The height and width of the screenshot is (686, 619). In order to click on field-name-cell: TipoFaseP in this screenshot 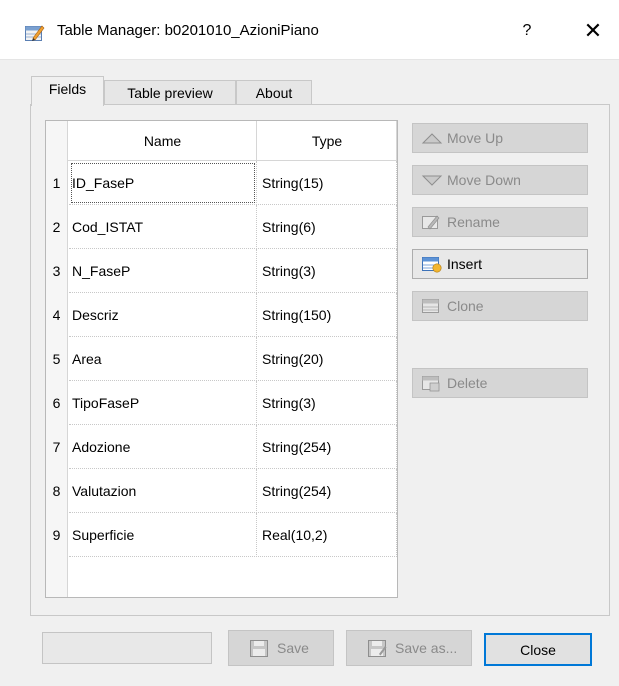, I will do `click(163, 403)`.